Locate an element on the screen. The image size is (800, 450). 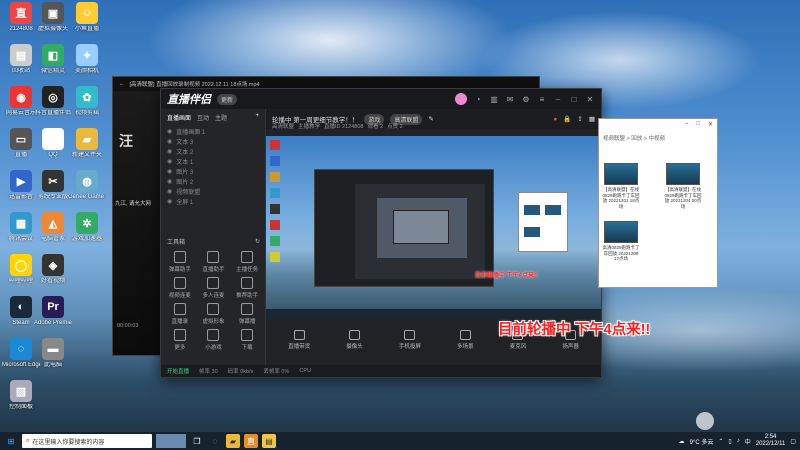
source-button: 手机投屏 is located at coordinates (410, 340).